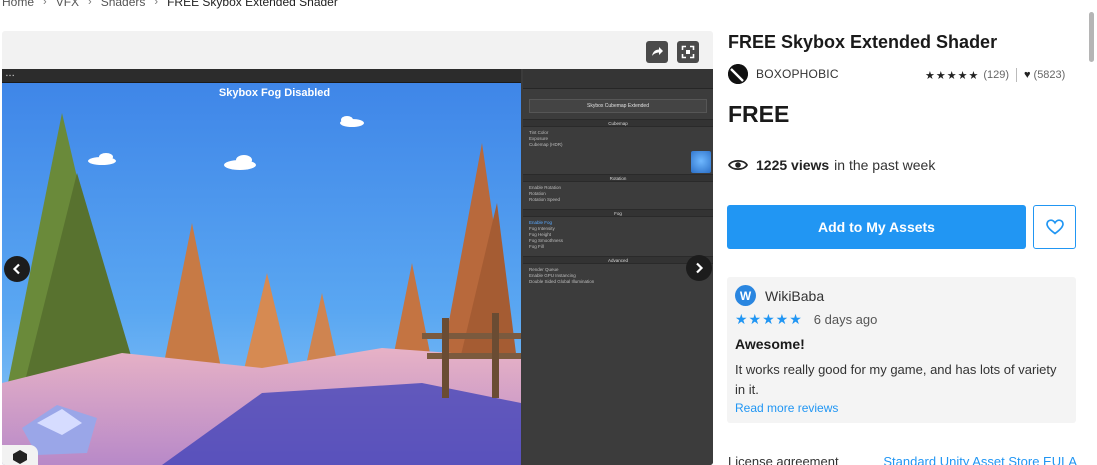  What do you see at coordinates (1016, 75) in the screenshot?
I see `rating-divider` at bounding box center [1016, 75].